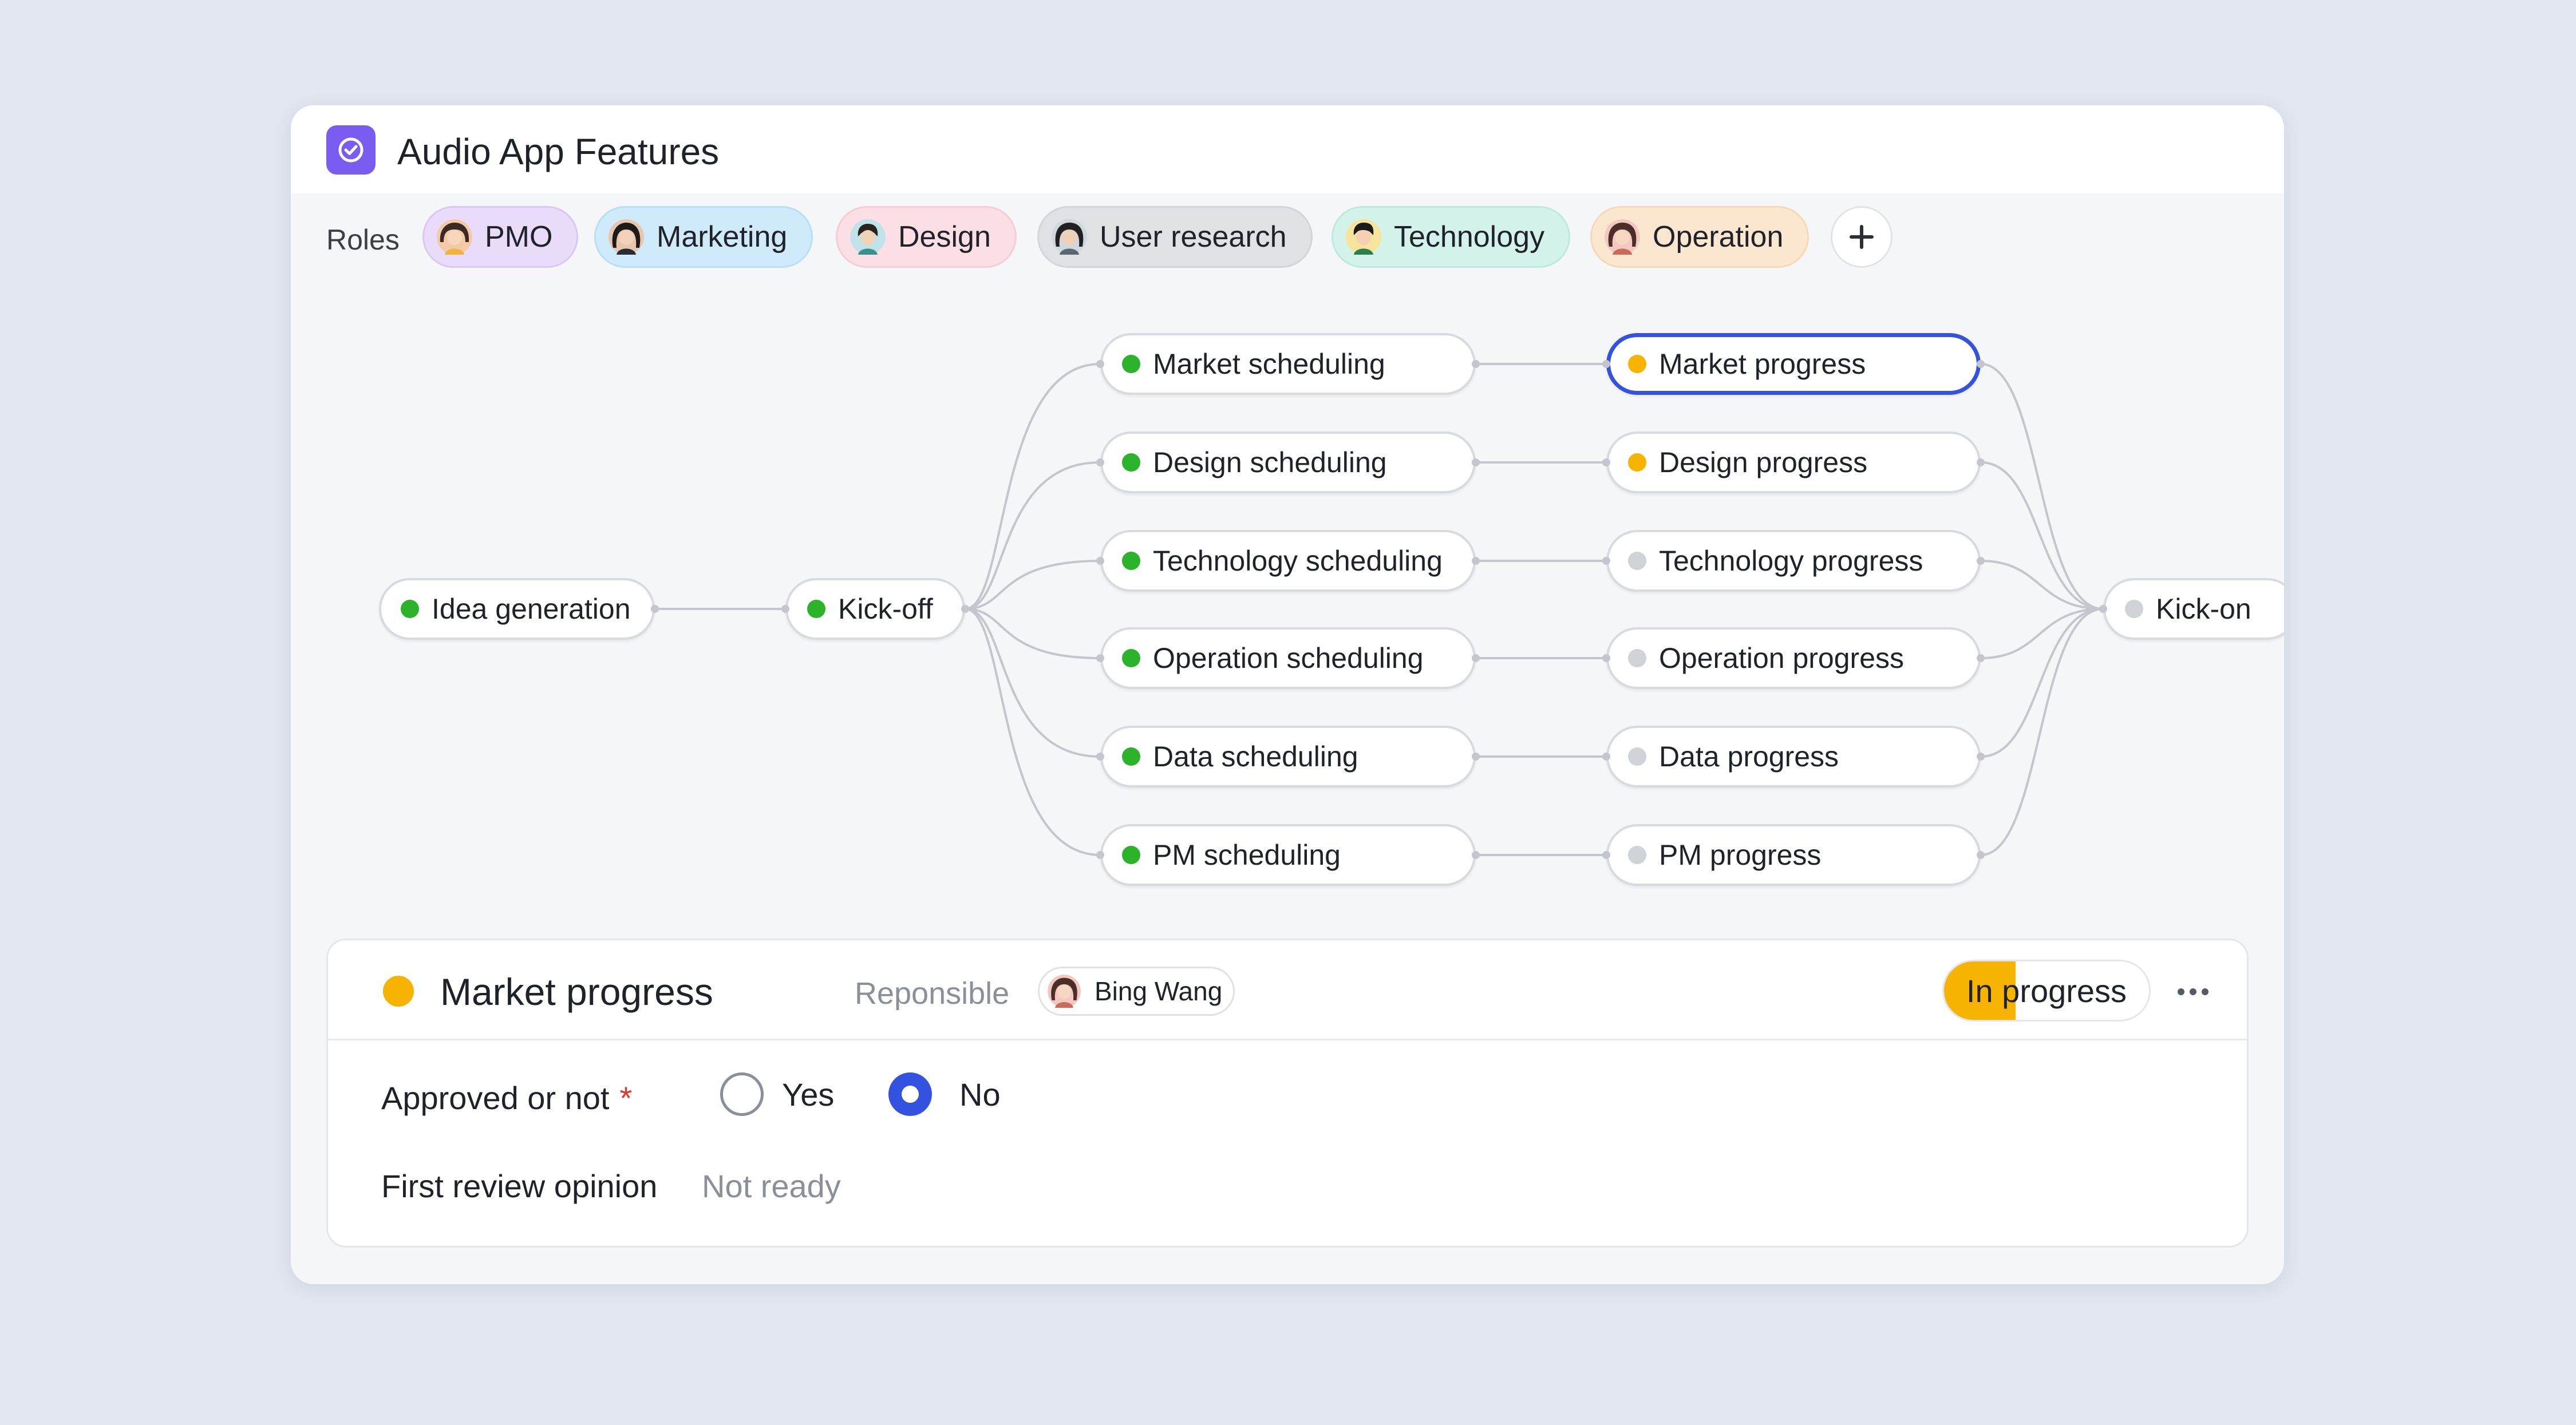 This screenshot has width=2576, height=1425. Describe the element at coordinates (1270, 462) in the screenshot. I see `flow-node-label: Design scheduling` at that location.